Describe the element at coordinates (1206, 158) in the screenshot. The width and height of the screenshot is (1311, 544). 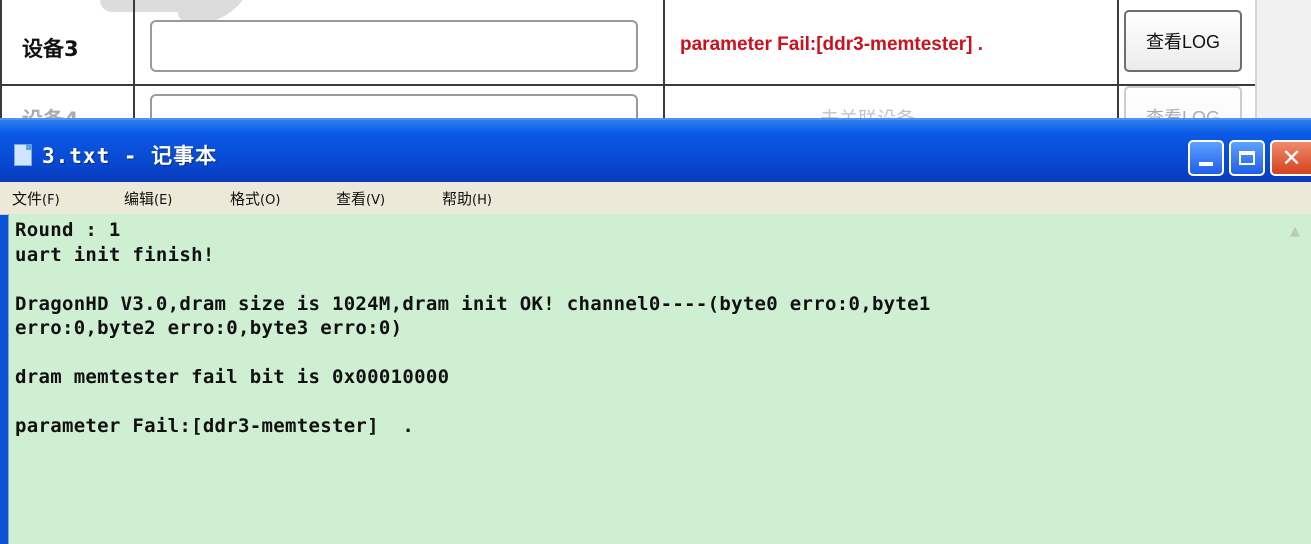
I see `minimize-button` at that location.